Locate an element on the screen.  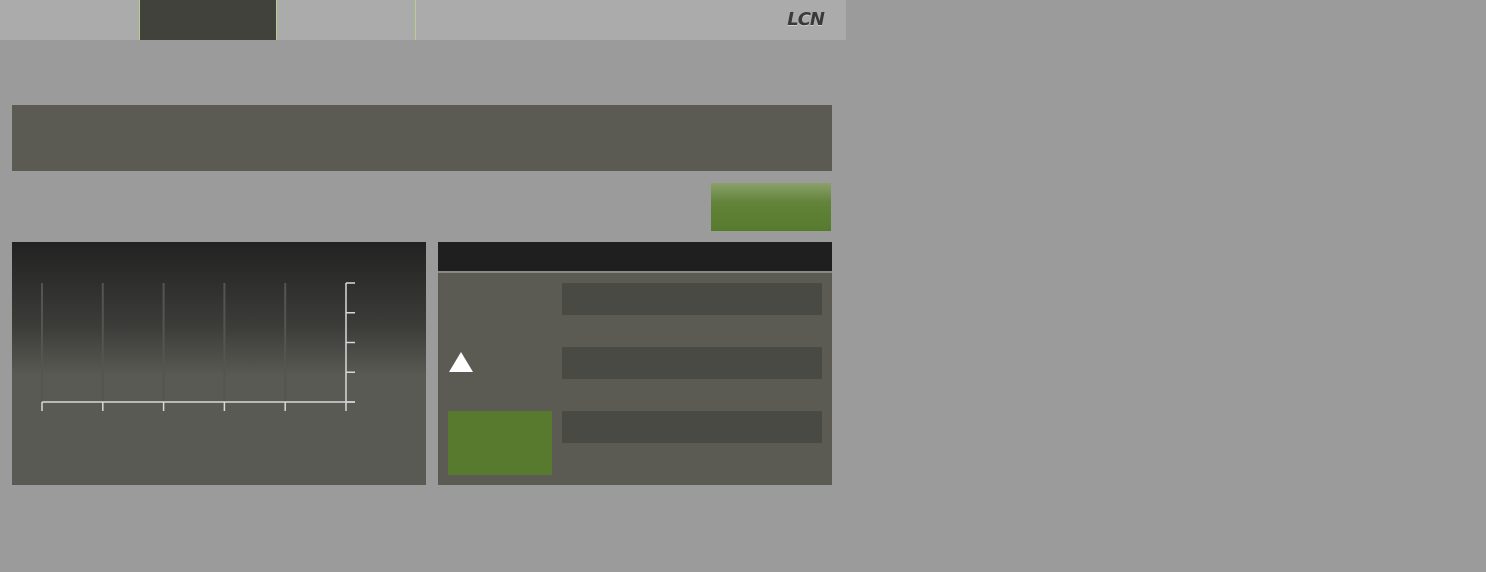
title-banner is located at coordinates (422, 138).